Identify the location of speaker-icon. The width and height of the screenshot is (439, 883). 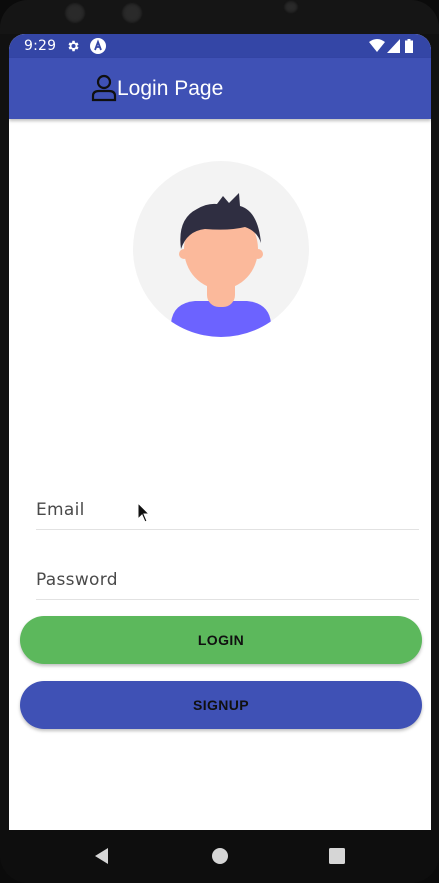
(291, 7).